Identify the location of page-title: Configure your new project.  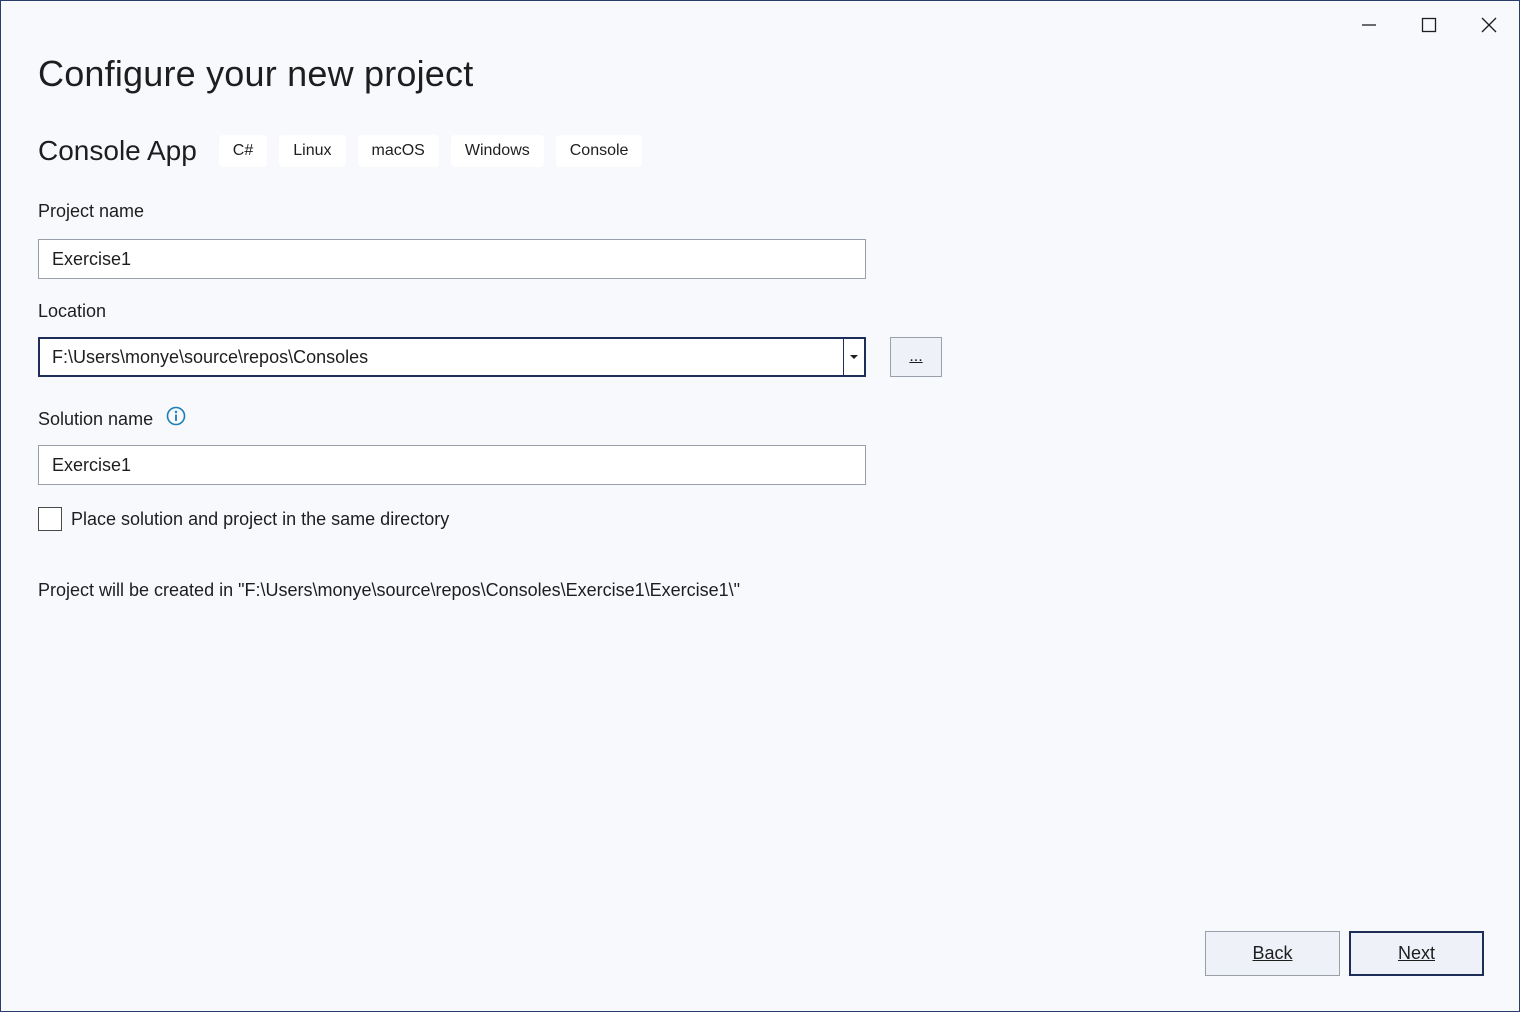
(256, 73).